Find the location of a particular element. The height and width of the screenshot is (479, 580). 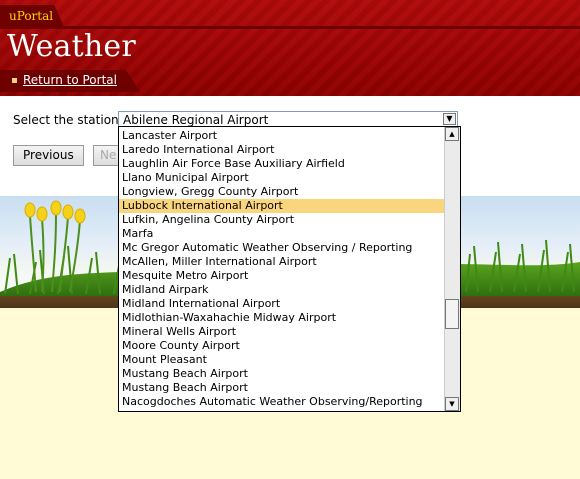

dropdown-option: Mineral Wells Airport is located at coordinates (282, 332).